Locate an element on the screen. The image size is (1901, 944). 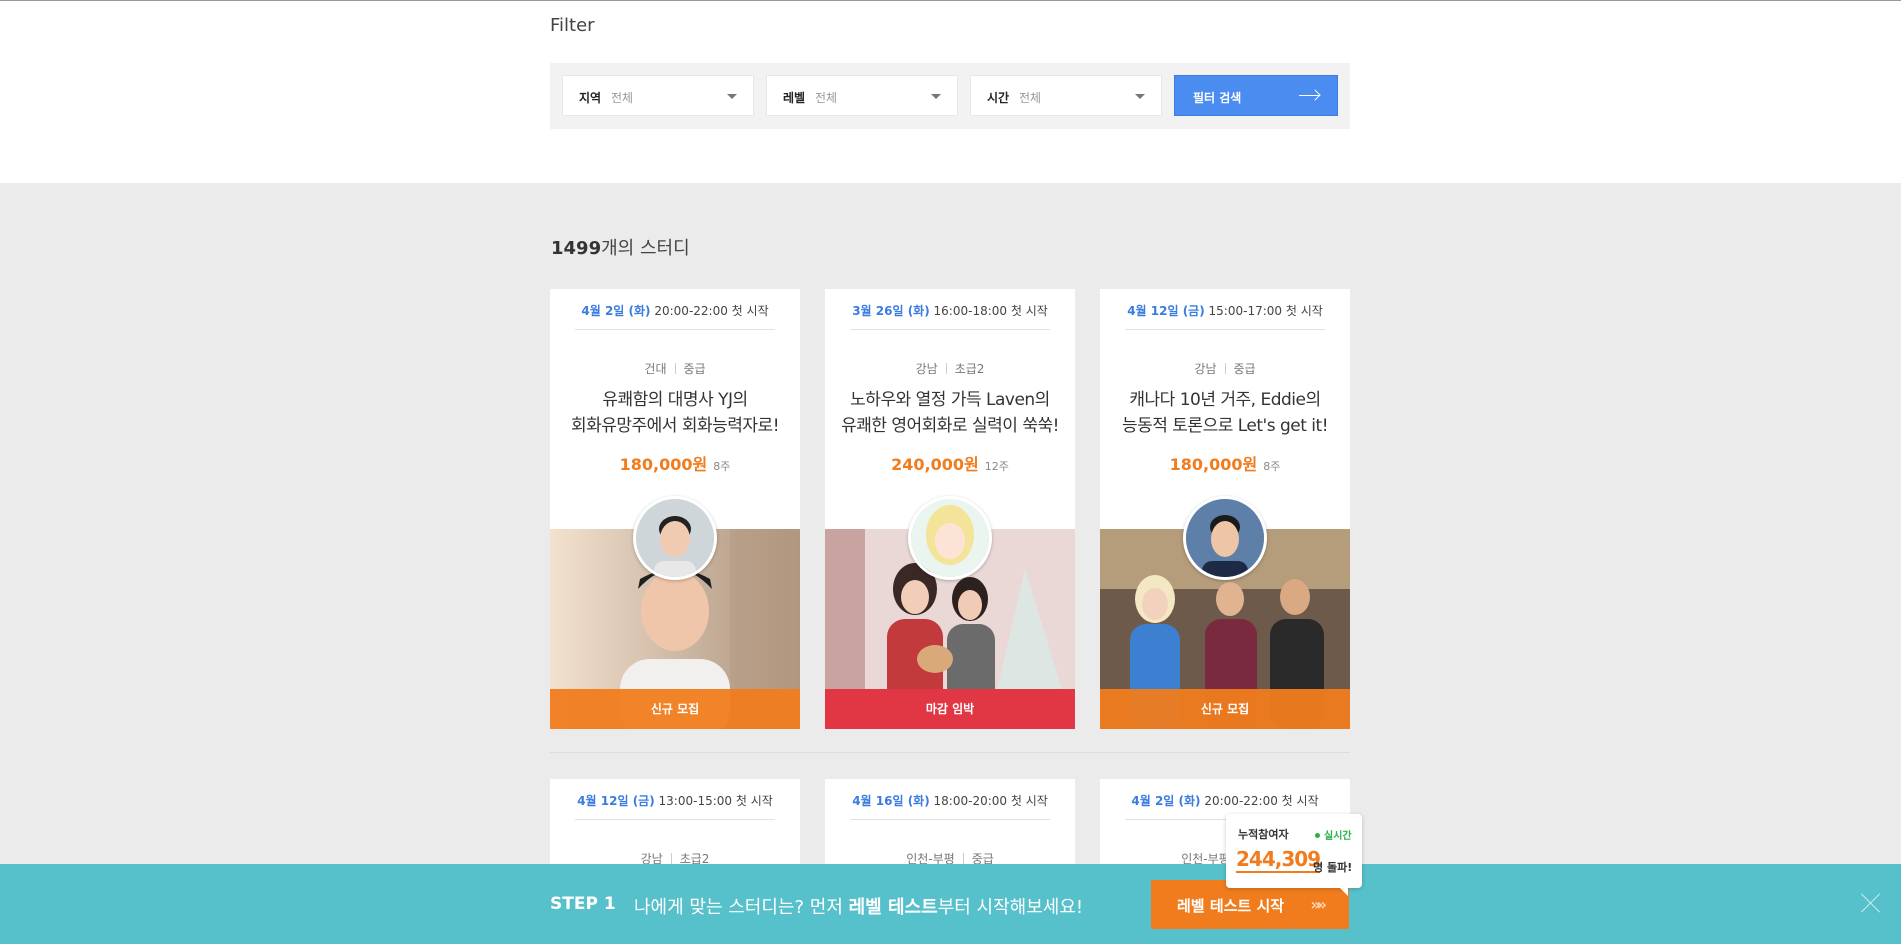
card-meta: 강남 초급2 is located at coordinates (950, 368).